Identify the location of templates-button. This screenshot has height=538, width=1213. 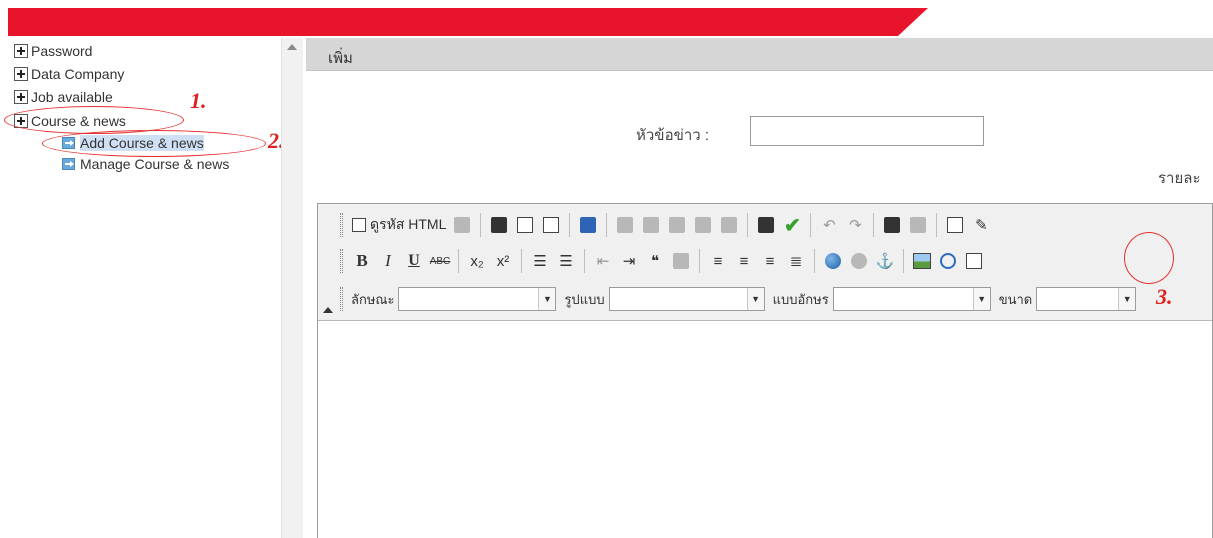
(462, 225).